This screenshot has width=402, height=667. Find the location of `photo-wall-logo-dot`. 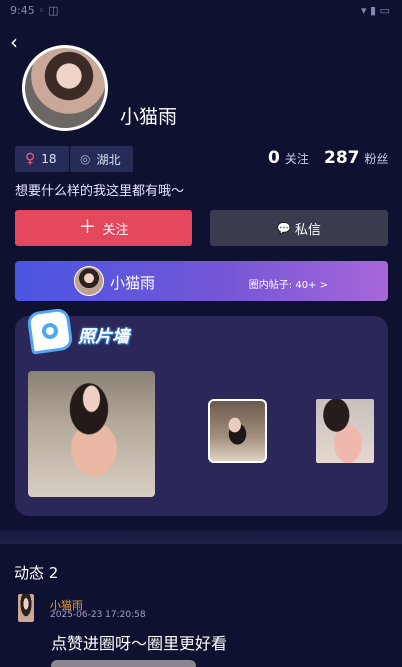

photo-wall-logo-dot is located at coordinates (50, 331).